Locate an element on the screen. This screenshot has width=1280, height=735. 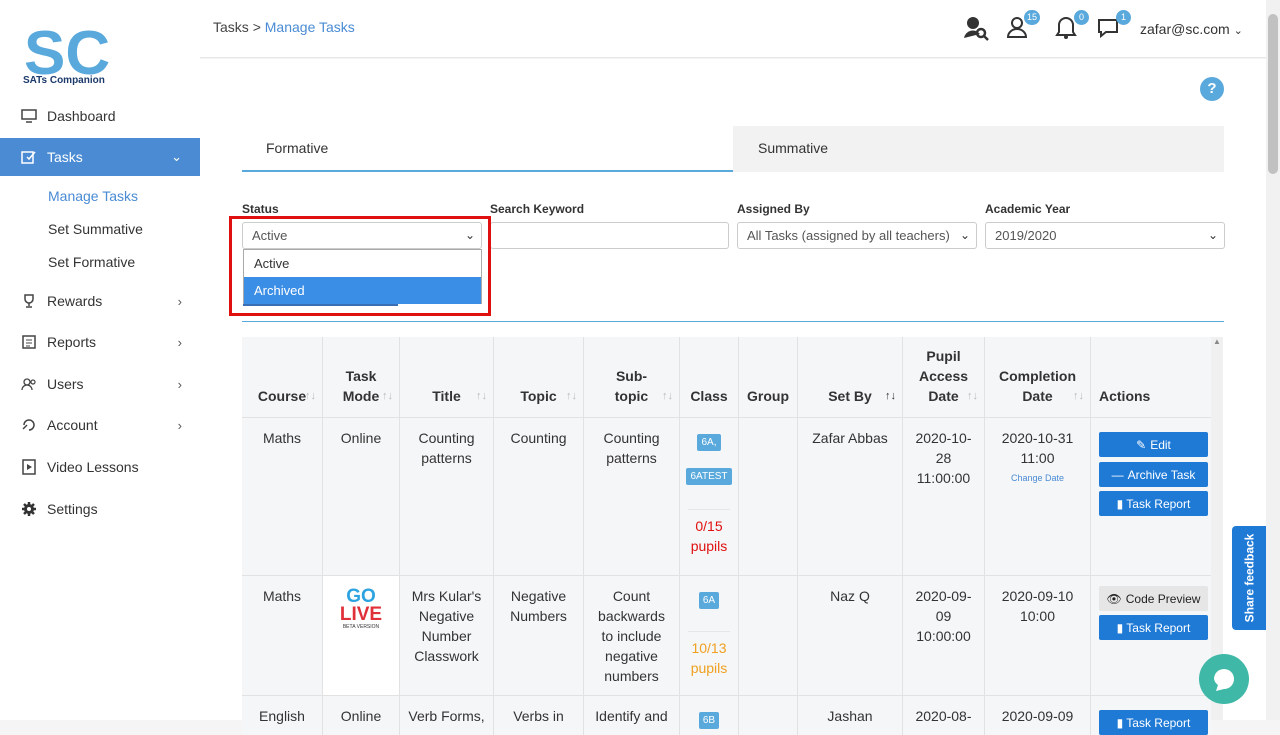
report-icon is located at coordinates (29, 342).